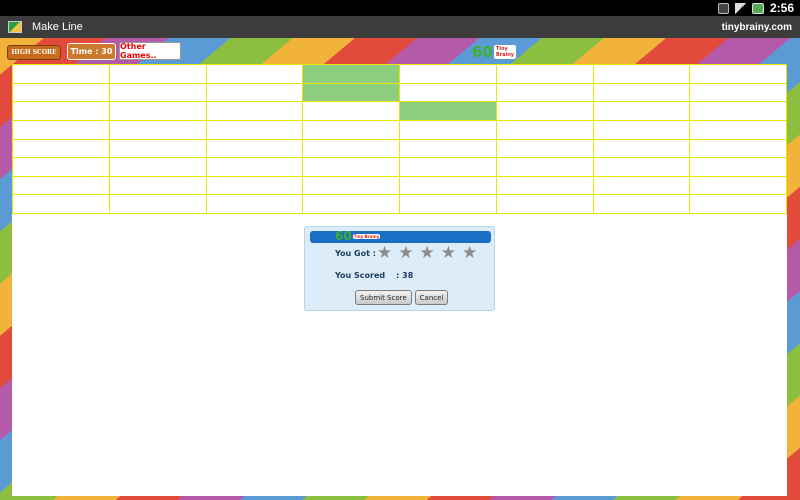  Describe the element at coordinates (150, 51) in the screenshot. I see `other-games-button: Other Games..` at that location.